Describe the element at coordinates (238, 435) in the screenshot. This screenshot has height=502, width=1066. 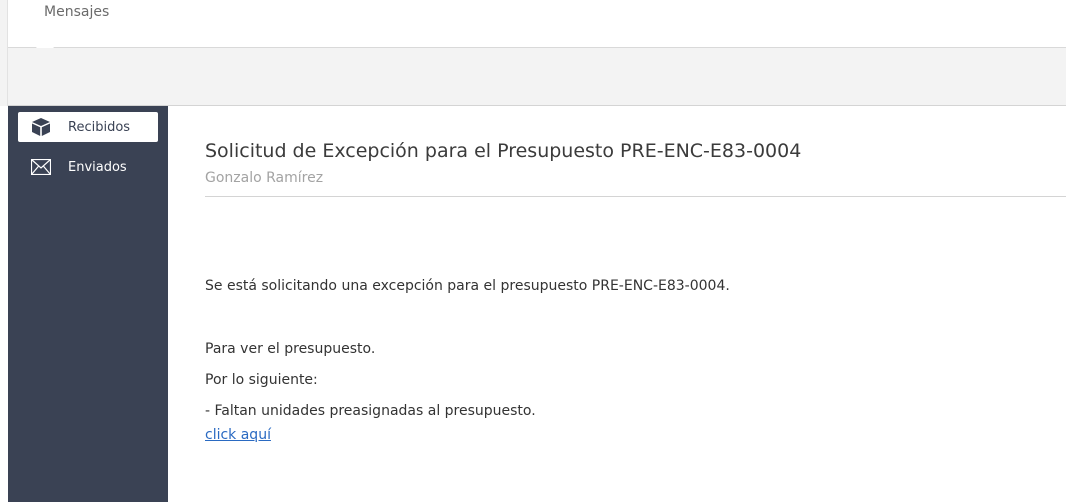
I see `click-here-link: click aquí` at that location.